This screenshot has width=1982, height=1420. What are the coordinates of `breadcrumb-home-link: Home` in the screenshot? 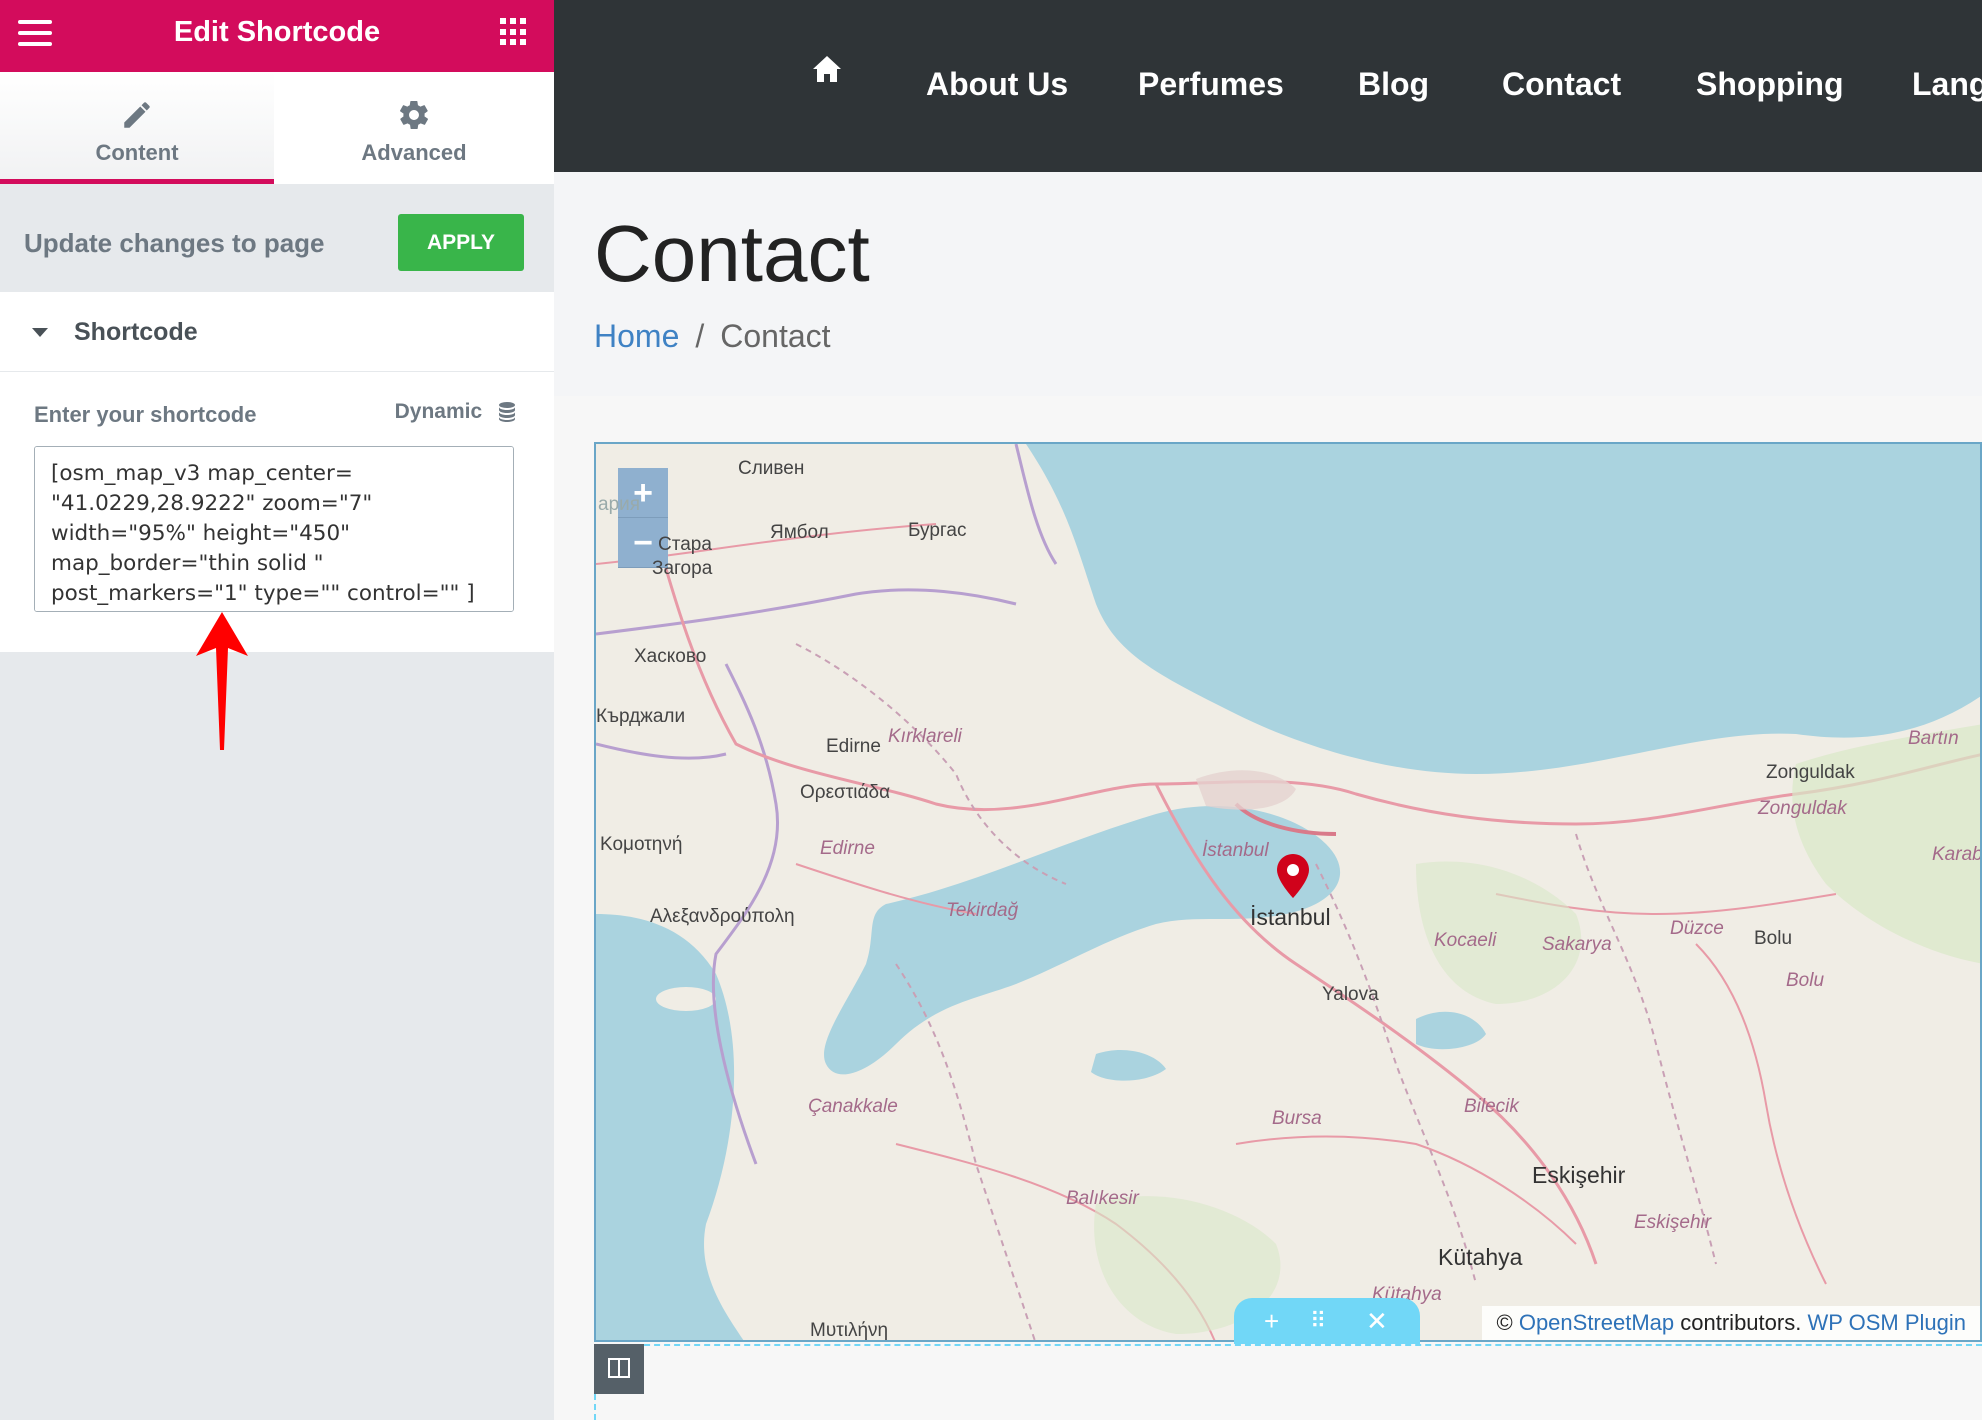 It's located at (636, 336).